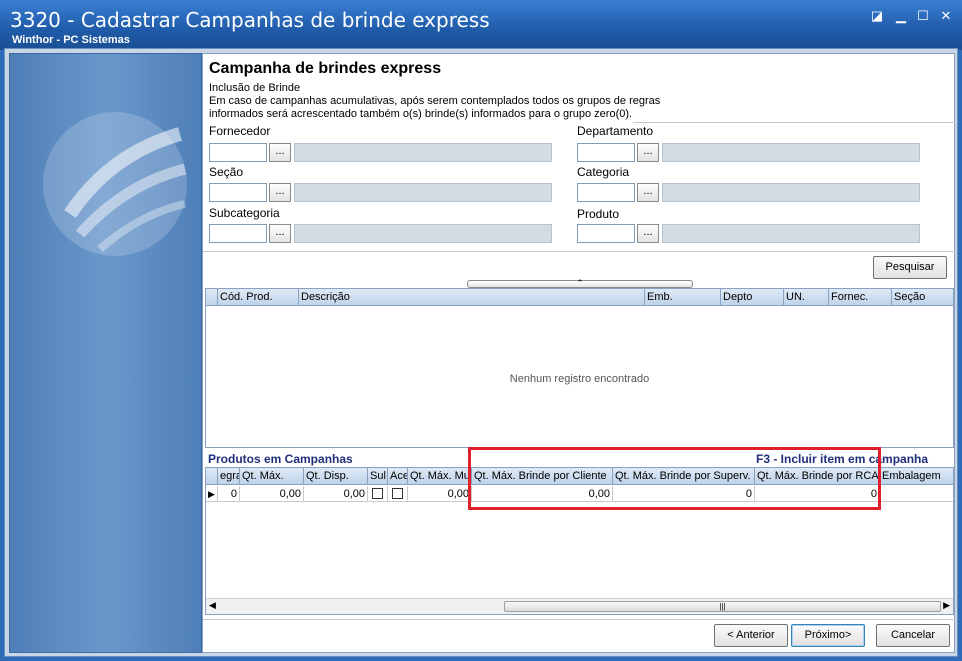 The height and width of the screenshot is (661, 962). Describe the element at coordinates (603, 172) in the screenshot. I see `categoria-label: Categoria` at that location.